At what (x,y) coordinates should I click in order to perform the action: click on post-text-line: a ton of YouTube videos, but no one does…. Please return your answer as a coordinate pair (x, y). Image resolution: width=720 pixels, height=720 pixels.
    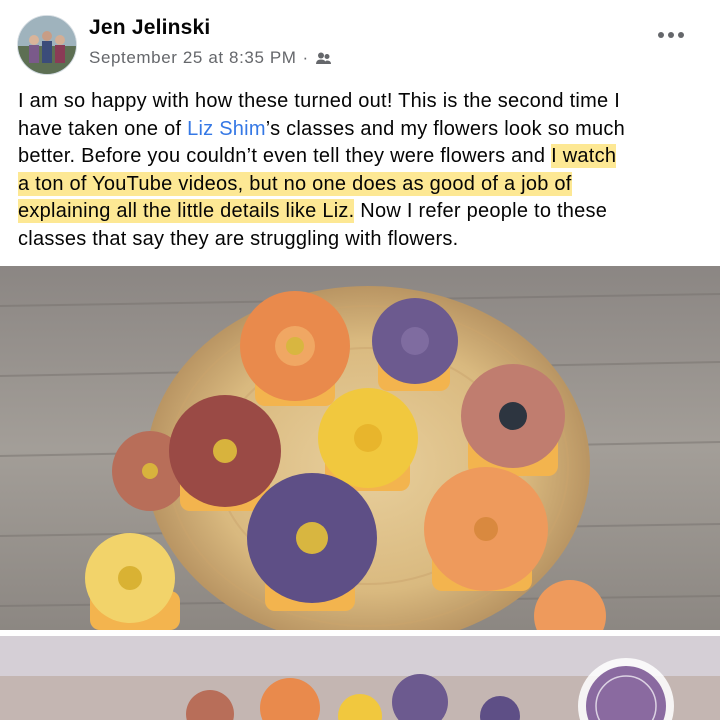
    Looking at the image, I should click on (363, 185).